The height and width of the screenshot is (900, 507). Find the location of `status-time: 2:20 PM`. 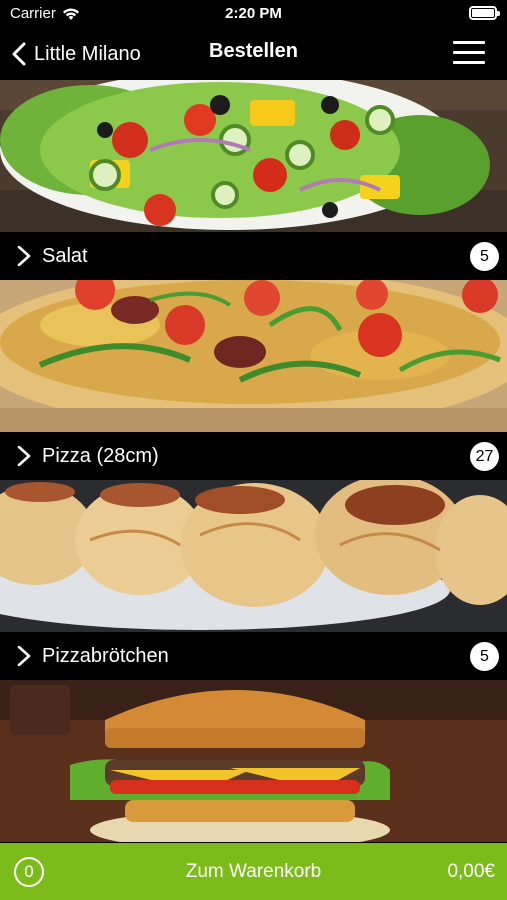

status-time: 2:20 PM is located at coordinates (253, 13).